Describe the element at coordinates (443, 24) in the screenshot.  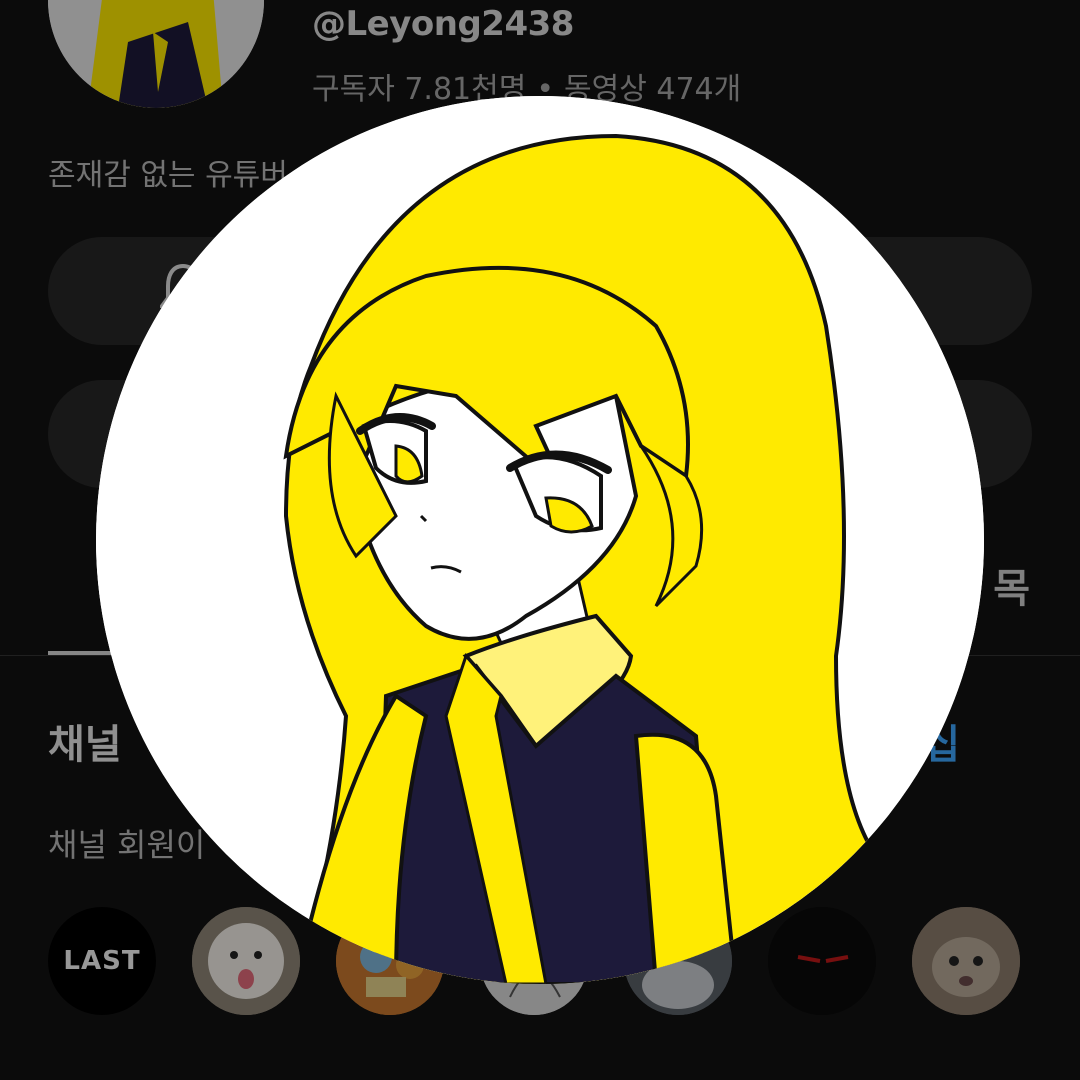
I see `channel-handle: @Leyong2438` at that location.